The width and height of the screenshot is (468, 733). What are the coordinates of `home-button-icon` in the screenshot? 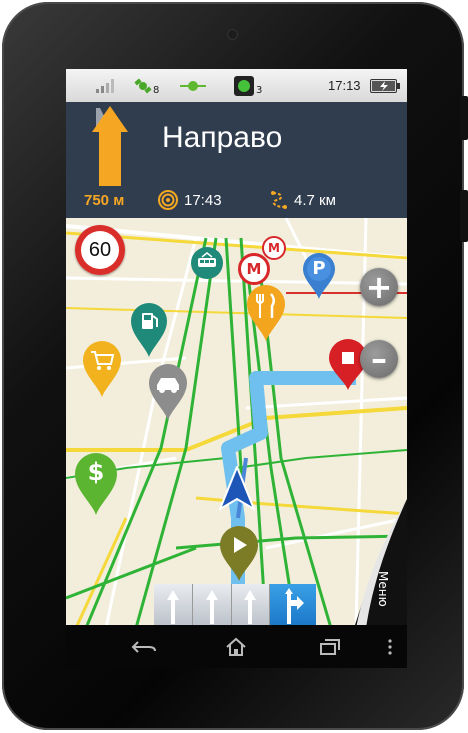 It's located at (236, 646).